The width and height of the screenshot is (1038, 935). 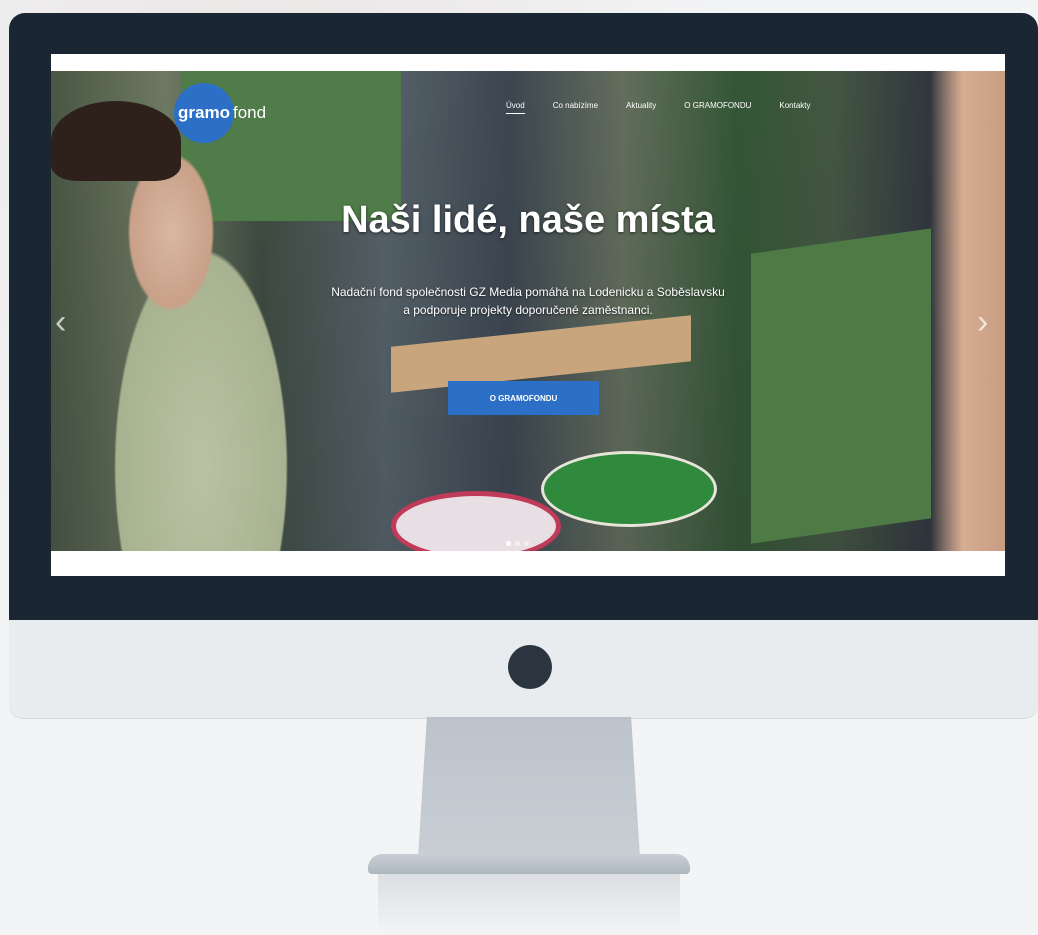 What do you see at coordinates (116, 141) in the screenshot?
I see `hero-photo-person-hair` at bounding box center [116, 141].